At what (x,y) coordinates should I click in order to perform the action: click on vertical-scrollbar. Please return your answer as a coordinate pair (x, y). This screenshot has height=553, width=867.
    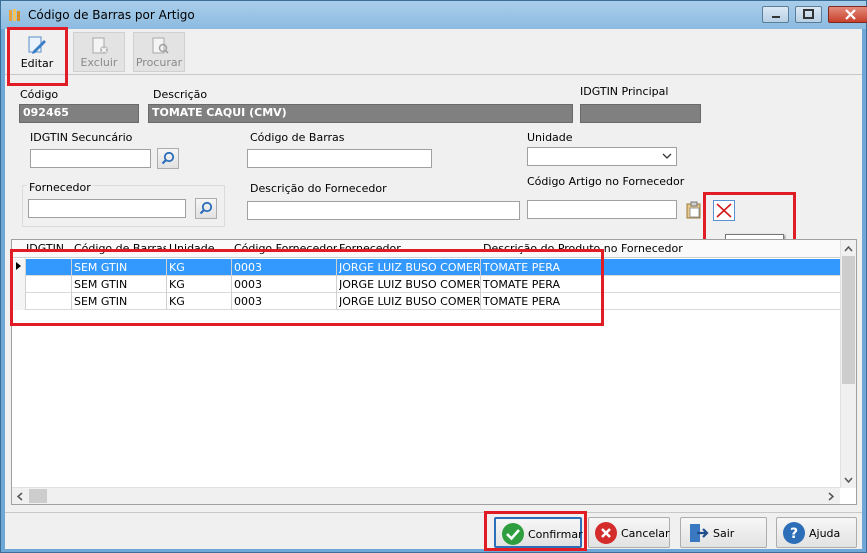
    Looking at the image, I should click on (848, 364).